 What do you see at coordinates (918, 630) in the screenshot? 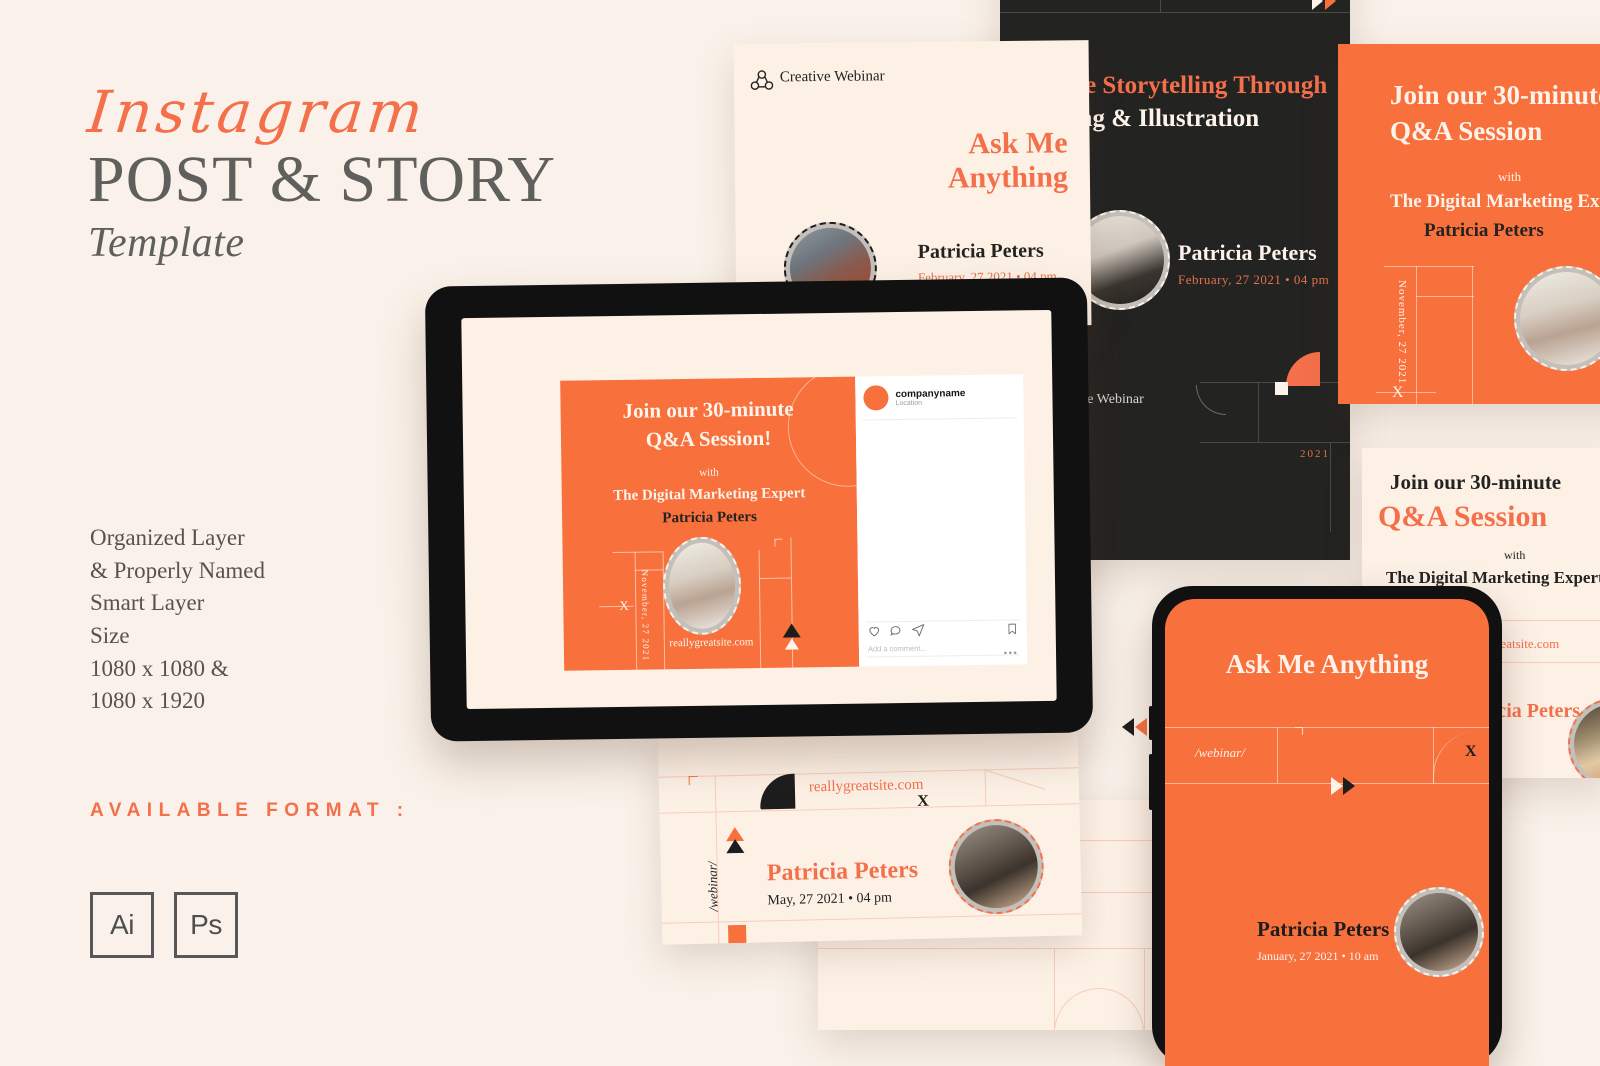
I see `share-icon` at bounding box center [918, 630].